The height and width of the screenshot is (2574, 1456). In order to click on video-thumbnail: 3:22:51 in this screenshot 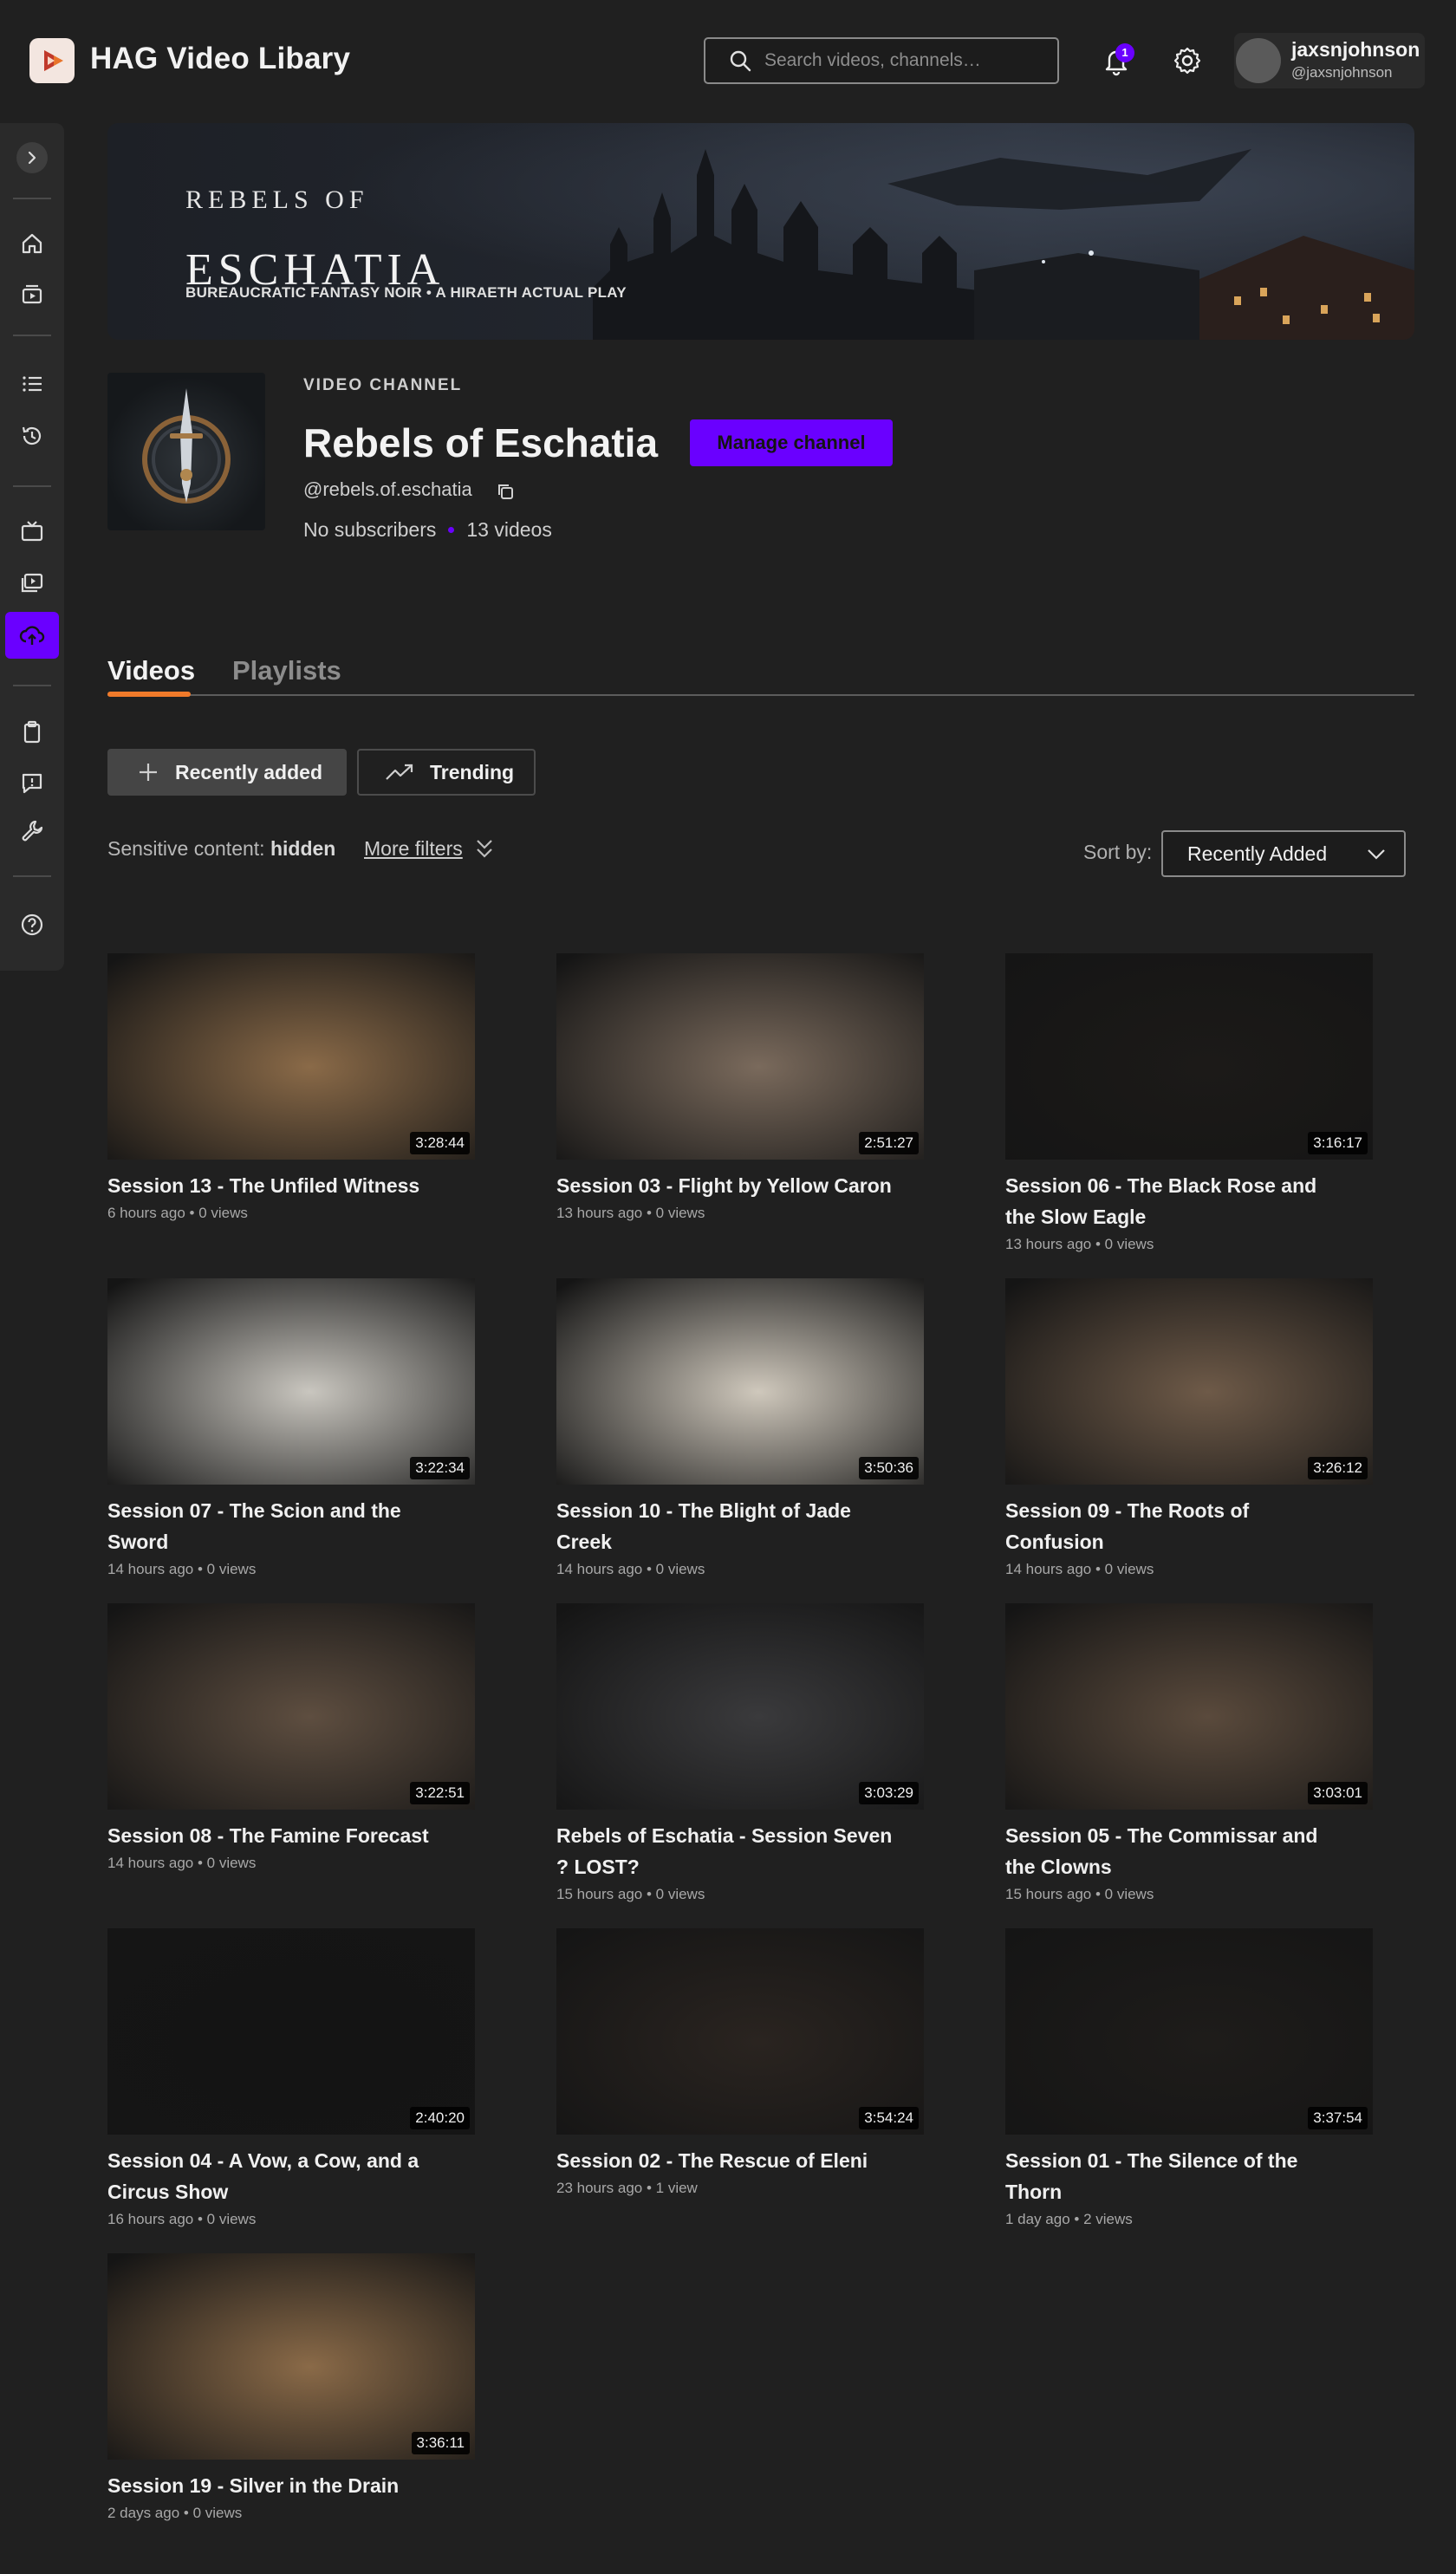, I will do `click(291, 1706)`.